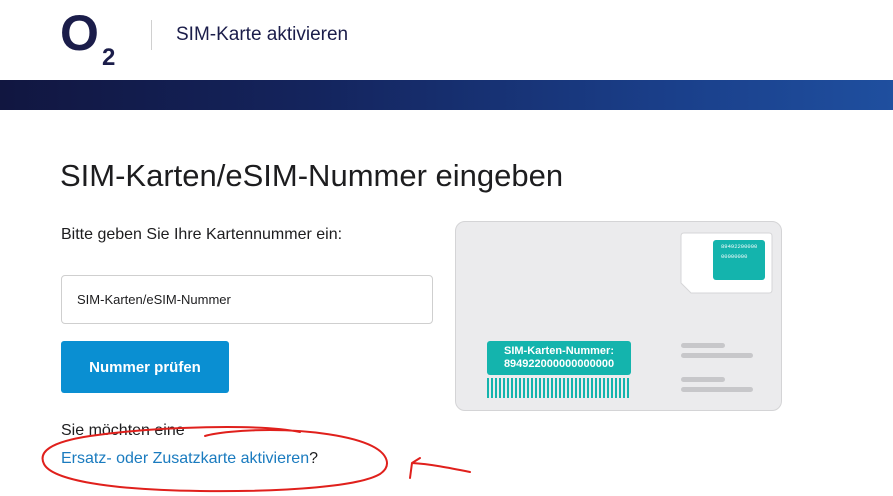  What do you see at coordinates (440, 468) in the screenshot?
I see `annotation-arrow` at bounding box center [440, 468].